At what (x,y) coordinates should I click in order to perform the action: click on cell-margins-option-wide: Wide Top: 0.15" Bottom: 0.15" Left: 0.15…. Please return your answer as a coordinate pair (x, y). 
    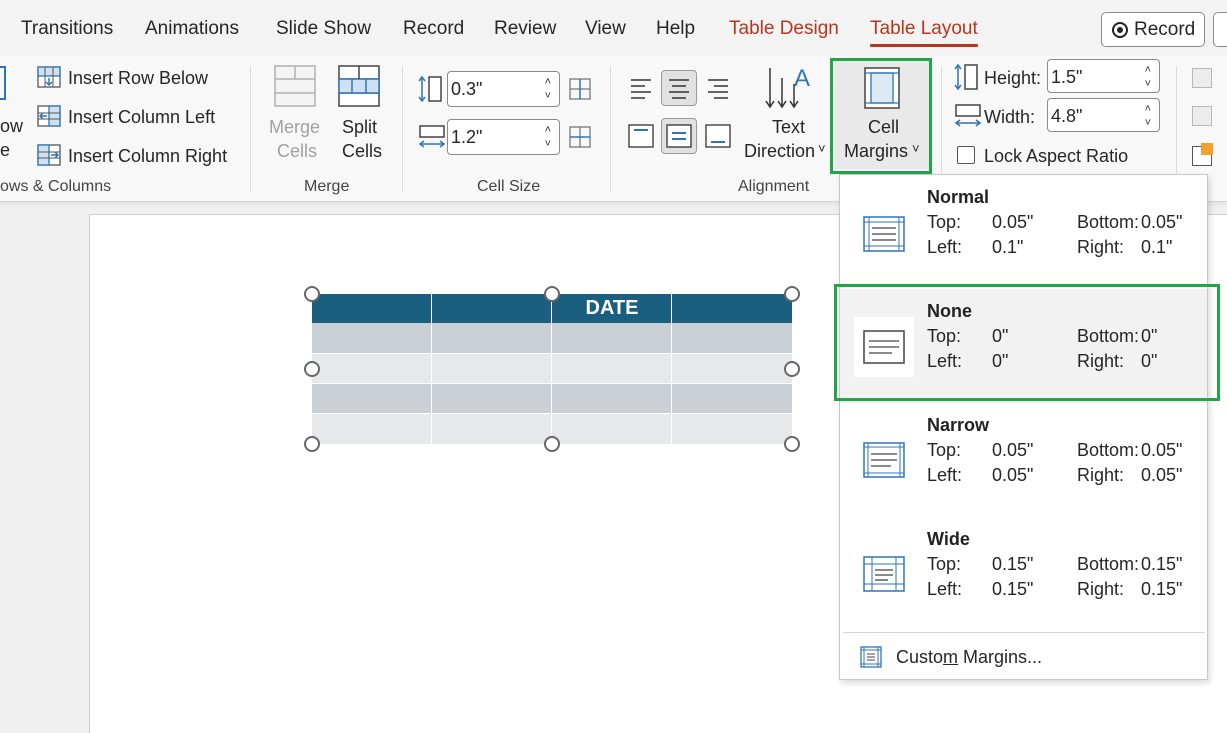
    Looking at the image, I should click on (1023, 574).